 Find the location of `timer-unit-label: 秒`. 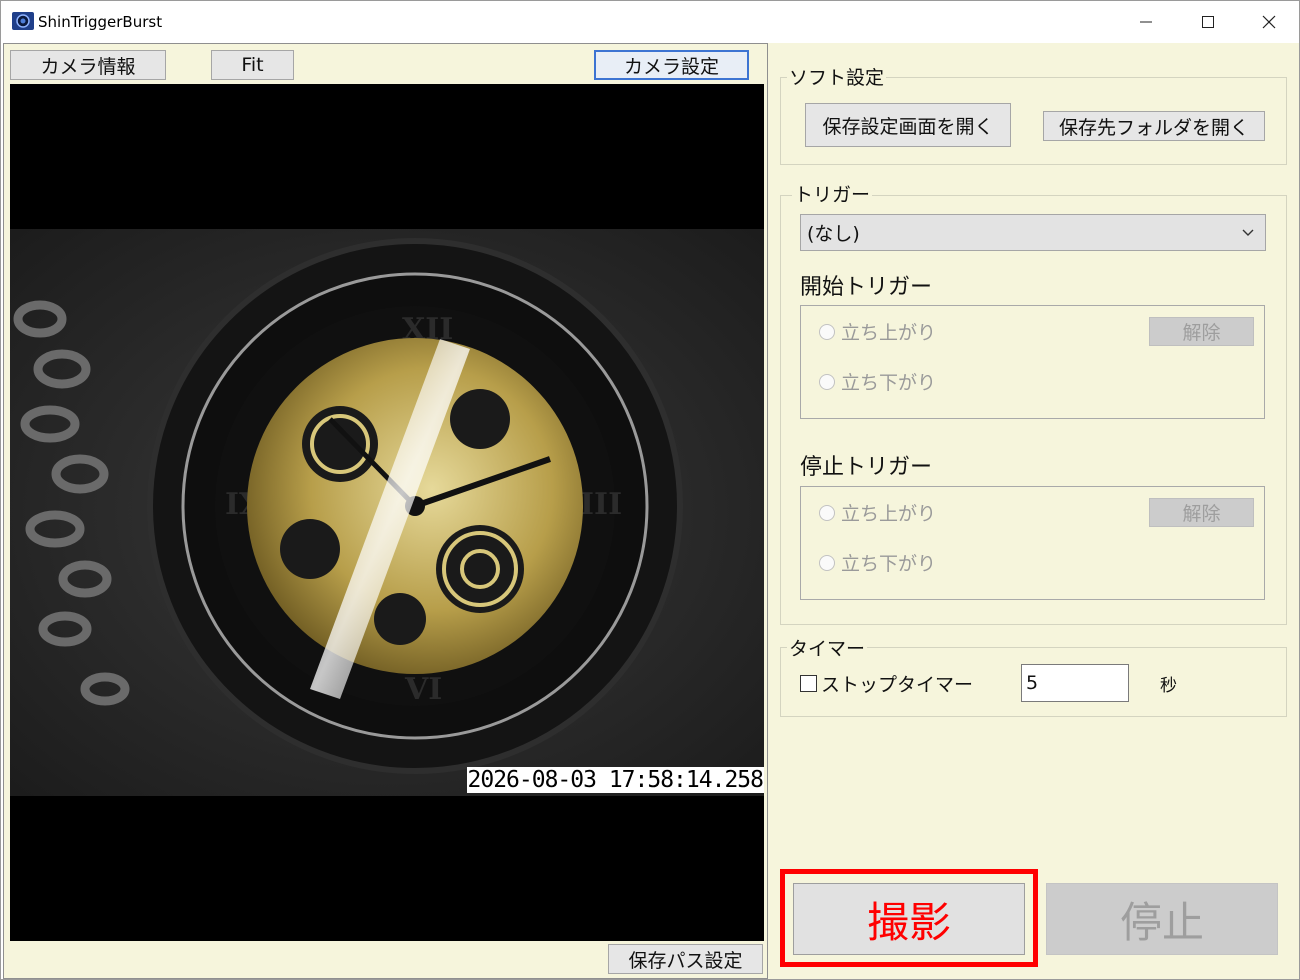

timer-unit-label: 秒 is located at coordinates (1168, 686).